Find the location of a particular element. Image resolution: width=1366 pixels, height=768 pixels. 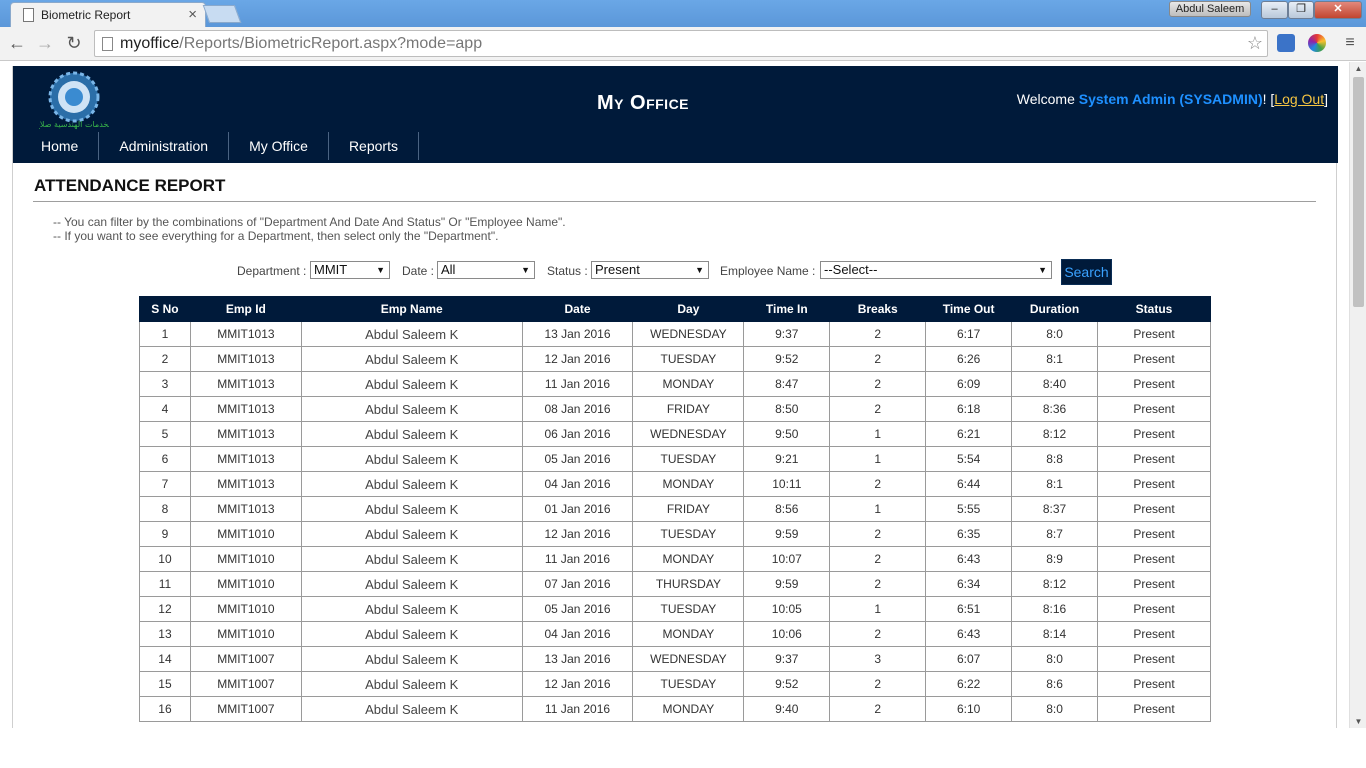

minimize-button: – is located at coordinates (1274, 10).